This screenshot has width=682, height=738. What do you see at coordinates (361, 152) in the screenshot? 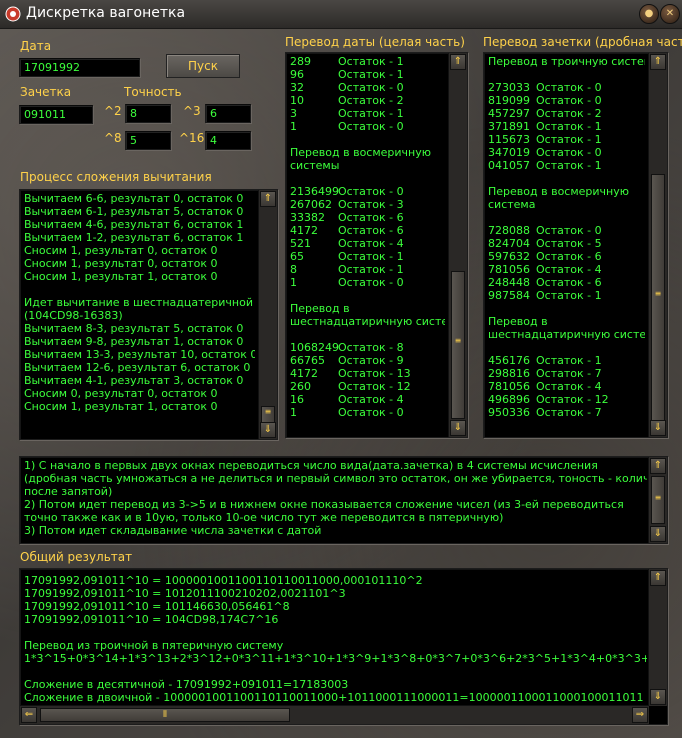
I see `text-line: Перевод в восмеричную` at bounding box center [361, 152].